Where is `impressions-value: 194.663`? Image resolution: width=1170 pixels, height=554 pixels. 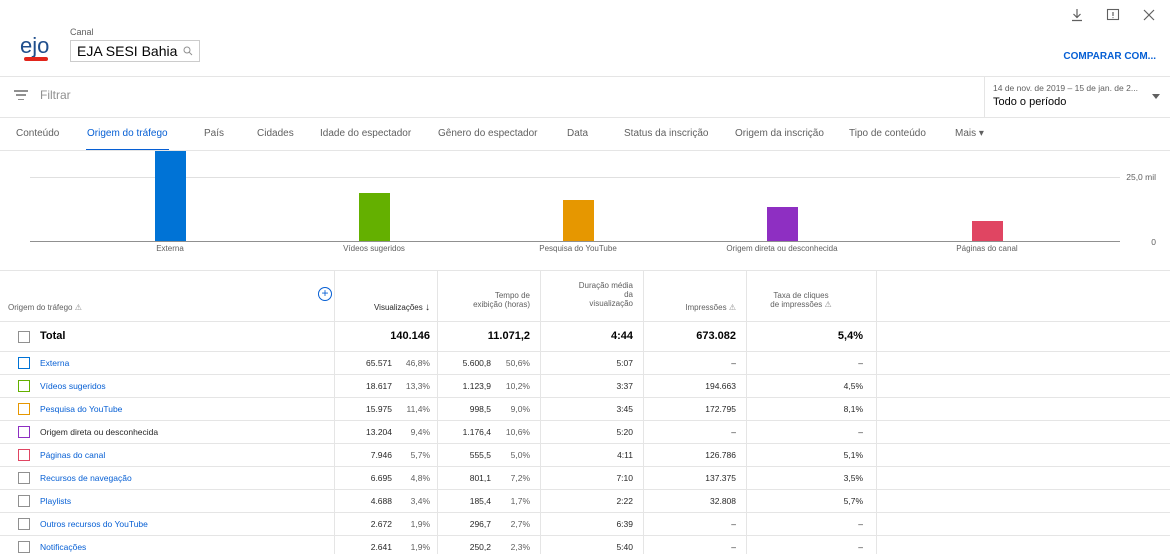
impressions-value: 194.663 is located at coordinates (720, 386).